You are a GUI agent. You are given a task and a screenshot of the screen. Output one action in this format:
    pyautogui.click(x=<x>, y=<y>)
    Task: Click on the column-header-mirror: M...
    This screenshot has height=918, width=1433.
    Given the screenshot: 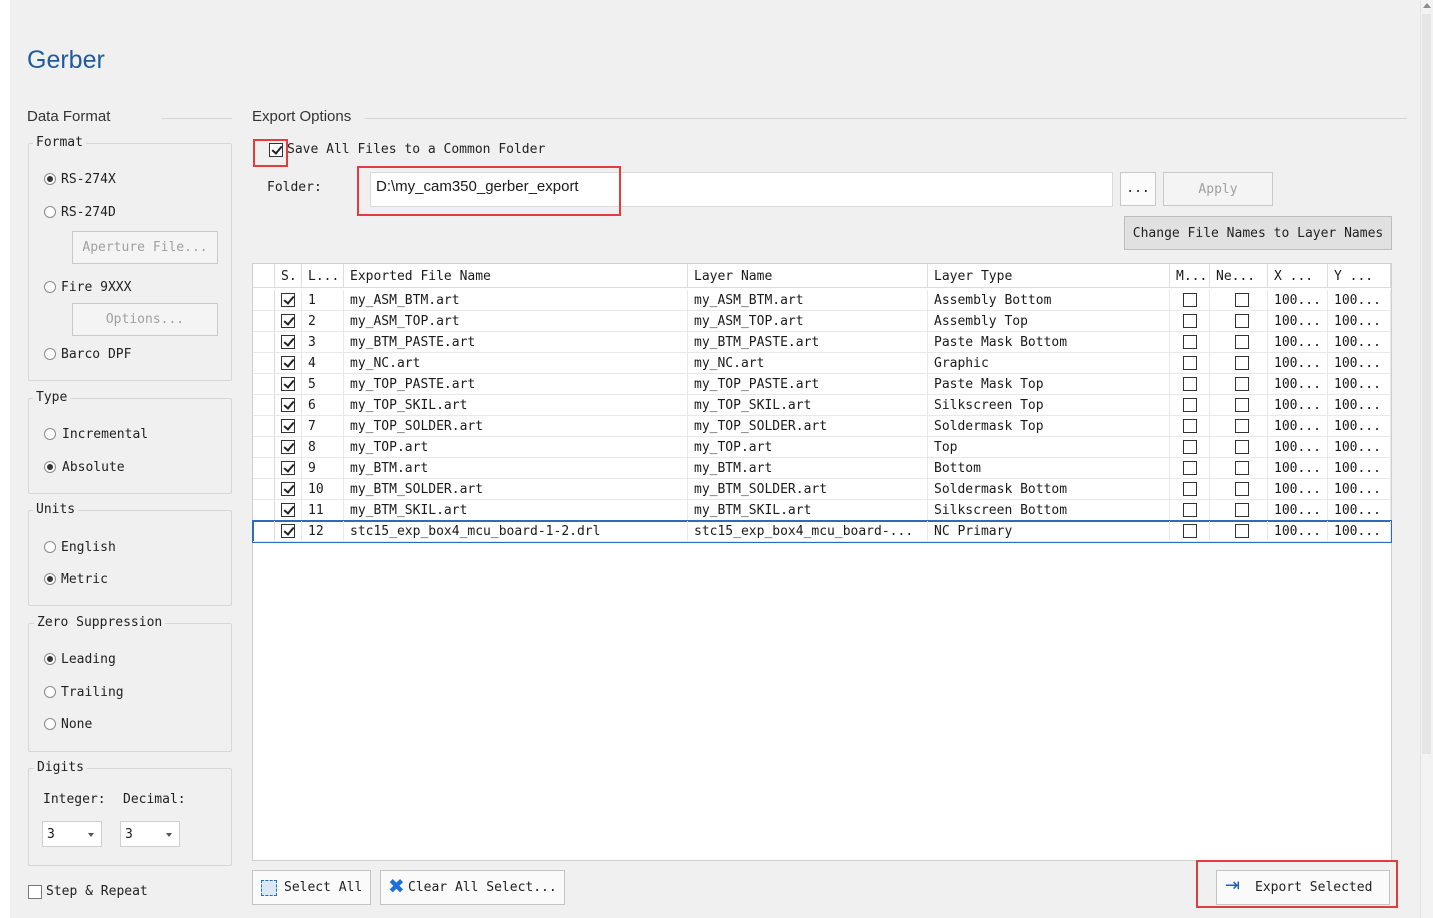 What is the action you would take?
    pyautogui.click(x=1190, y=276)
    